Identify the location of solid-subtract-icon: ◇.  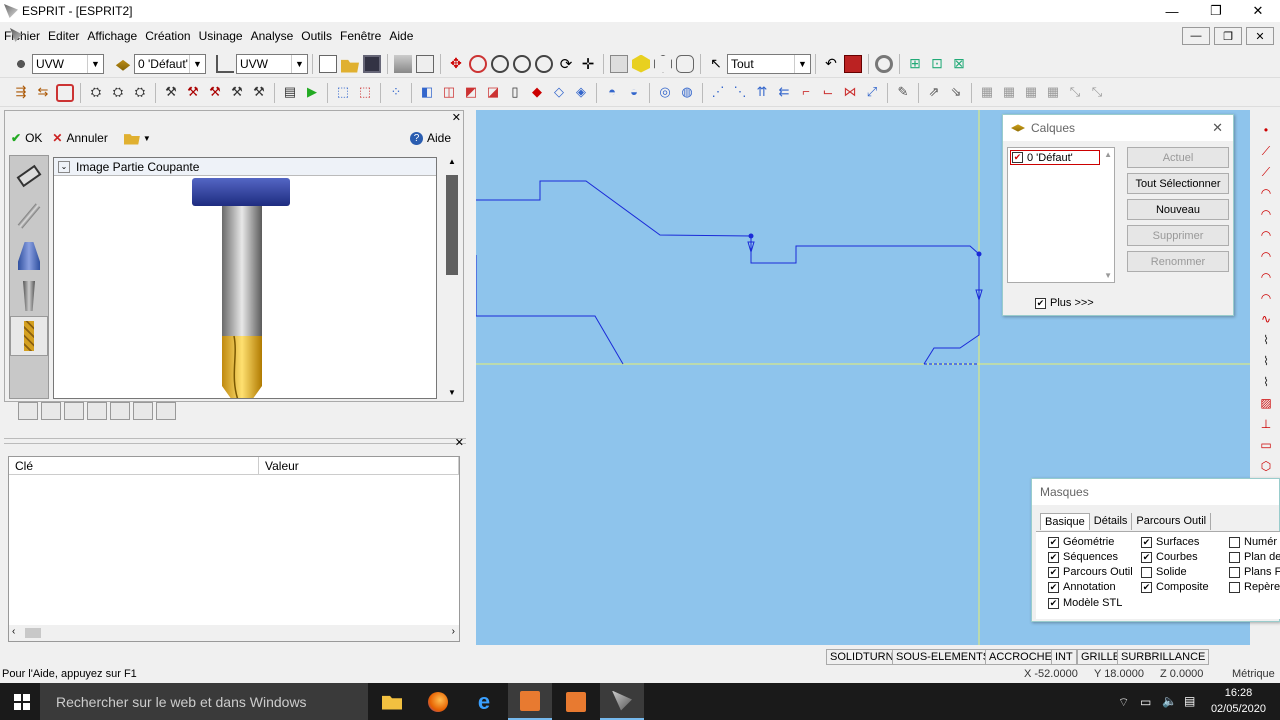
(559, 93).